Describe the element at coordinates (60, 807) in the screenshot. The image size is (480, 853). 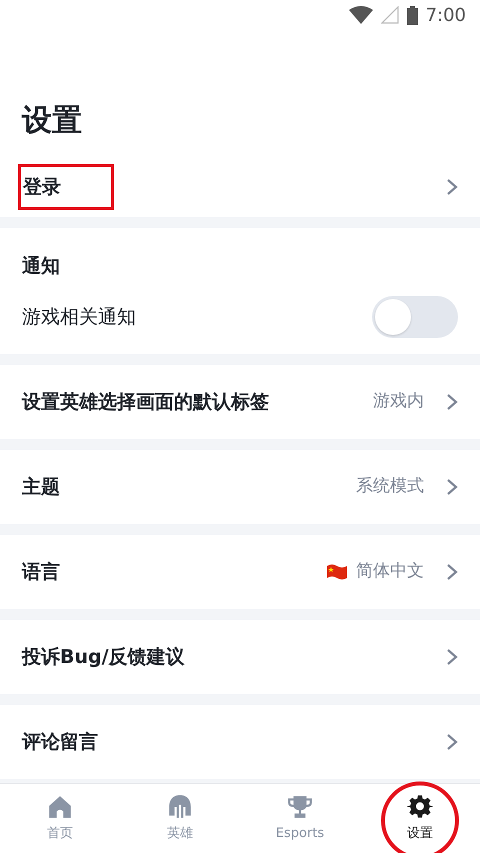
I see `home-icon` at that location.